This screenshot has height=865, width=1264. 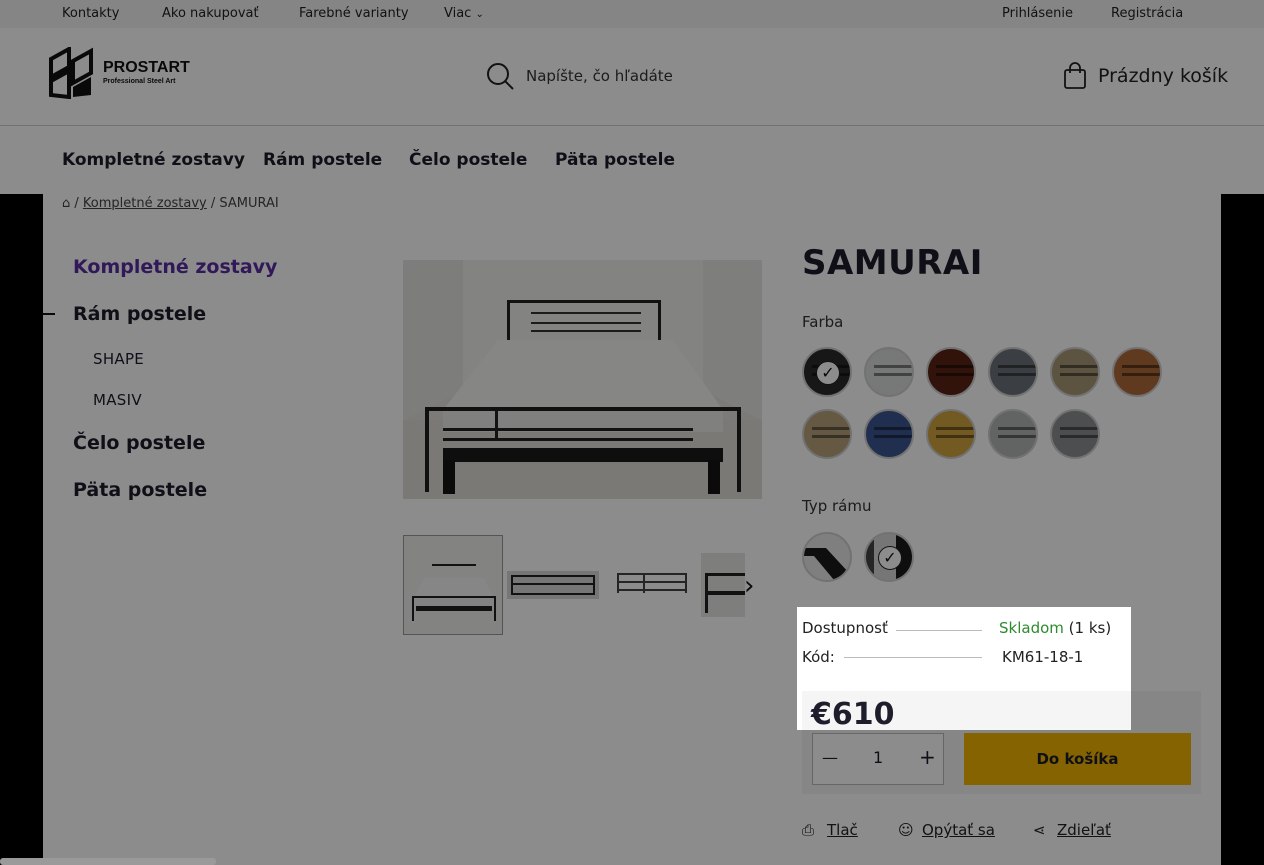 I want to click on more-menu-label: Viac, so click(x=458, y=13).